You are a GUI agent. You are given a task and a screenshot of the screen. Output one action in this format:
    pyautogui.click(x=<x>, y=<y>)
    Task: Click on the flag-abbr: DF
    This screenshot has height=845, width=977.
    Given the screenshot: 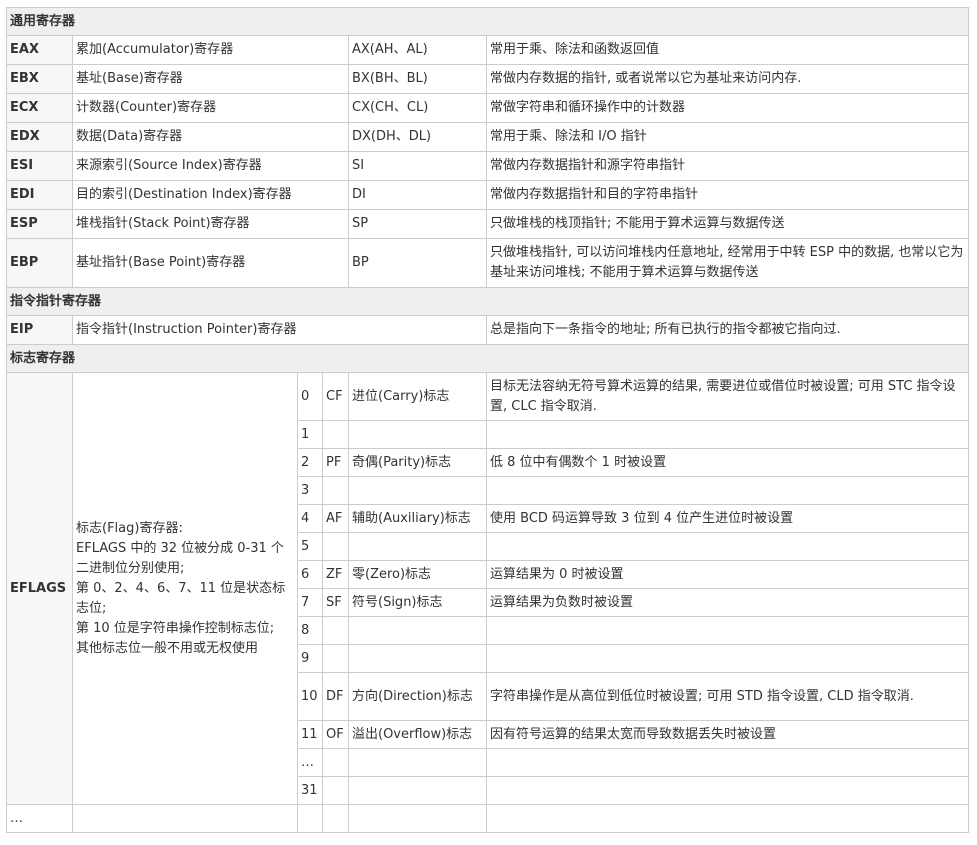 What is the action you would take?
    pyautogui.click(x=335, y=696)
    